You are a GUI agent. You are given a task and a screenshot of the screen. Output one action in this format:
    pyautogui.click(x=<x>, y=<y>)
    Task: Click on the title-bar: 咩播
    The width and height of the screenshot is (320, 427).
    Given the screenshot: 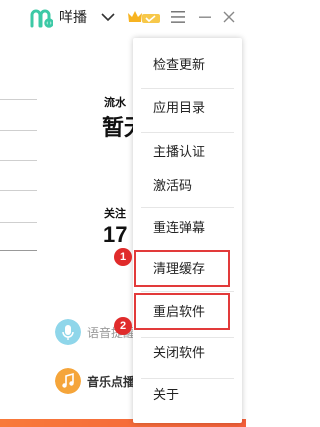 What is the action you would take?
    pyautogui.click(x=123, y=18)
    